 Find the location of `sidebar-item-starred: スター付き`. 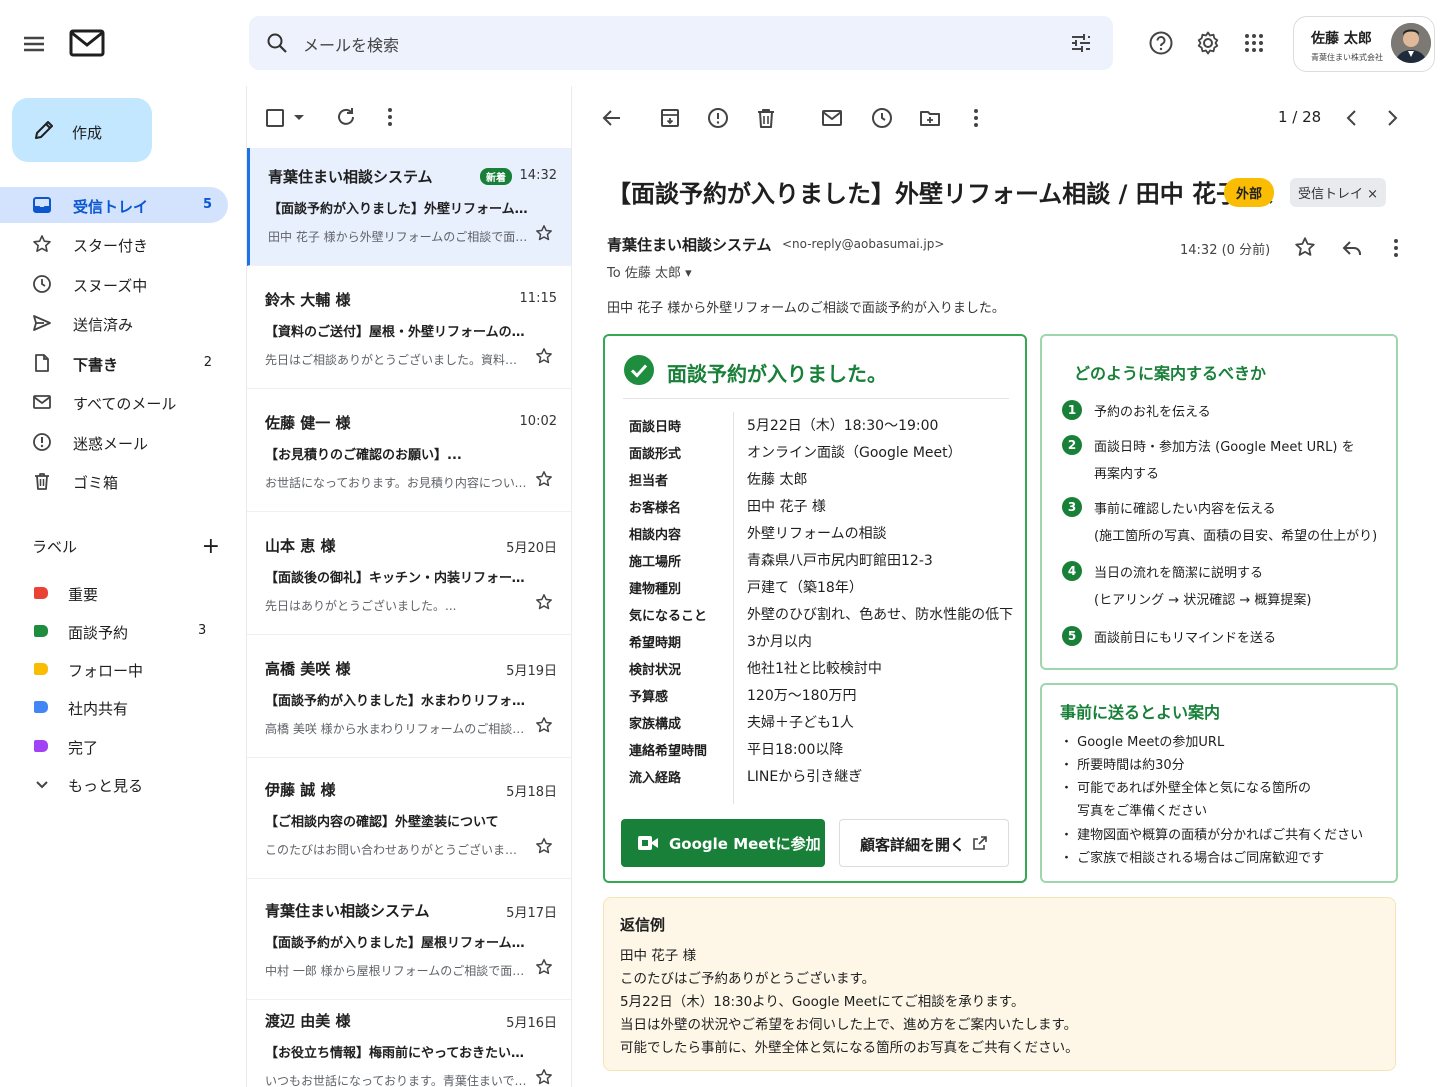

sidebar-item-starred: スター付き is located at coordinates (114, 244).